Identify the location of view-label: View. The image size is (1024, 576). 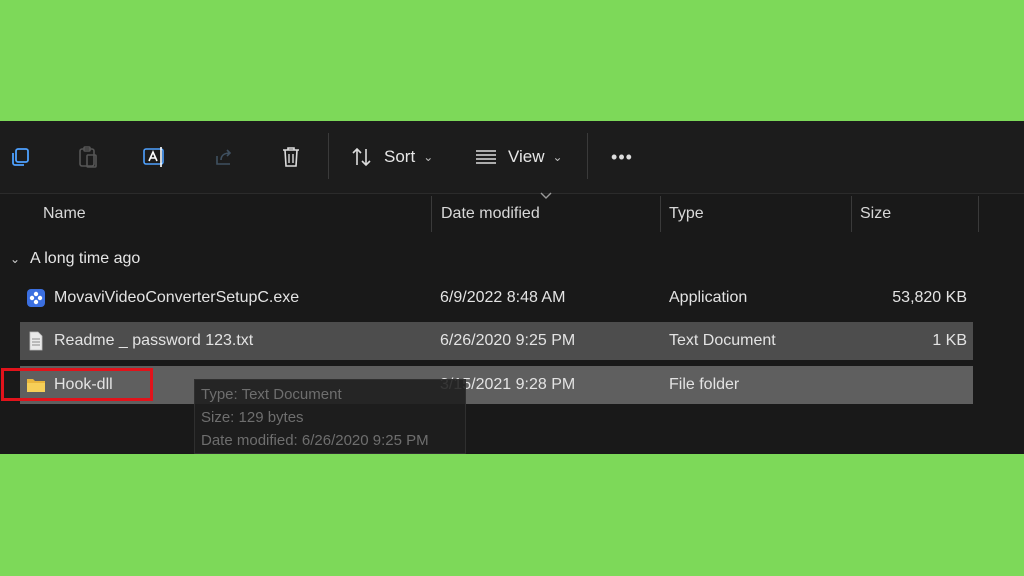
(526, 156).